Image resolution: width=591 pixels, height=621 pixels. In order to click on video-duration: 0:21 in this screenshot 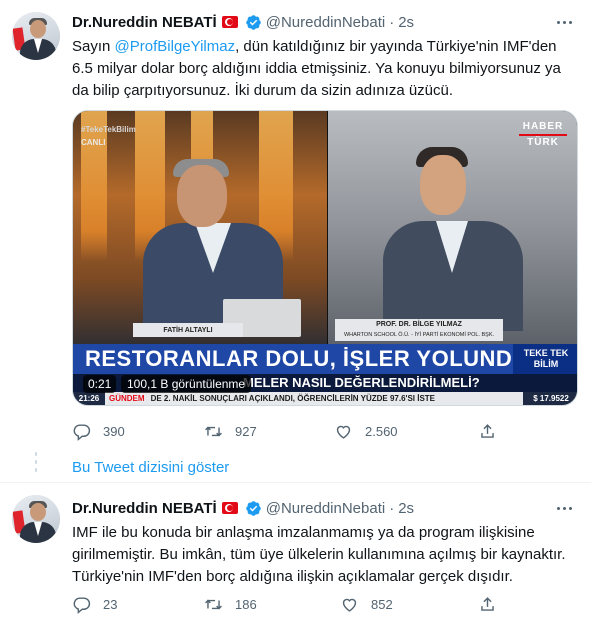, I will do `click(100, 384)`.